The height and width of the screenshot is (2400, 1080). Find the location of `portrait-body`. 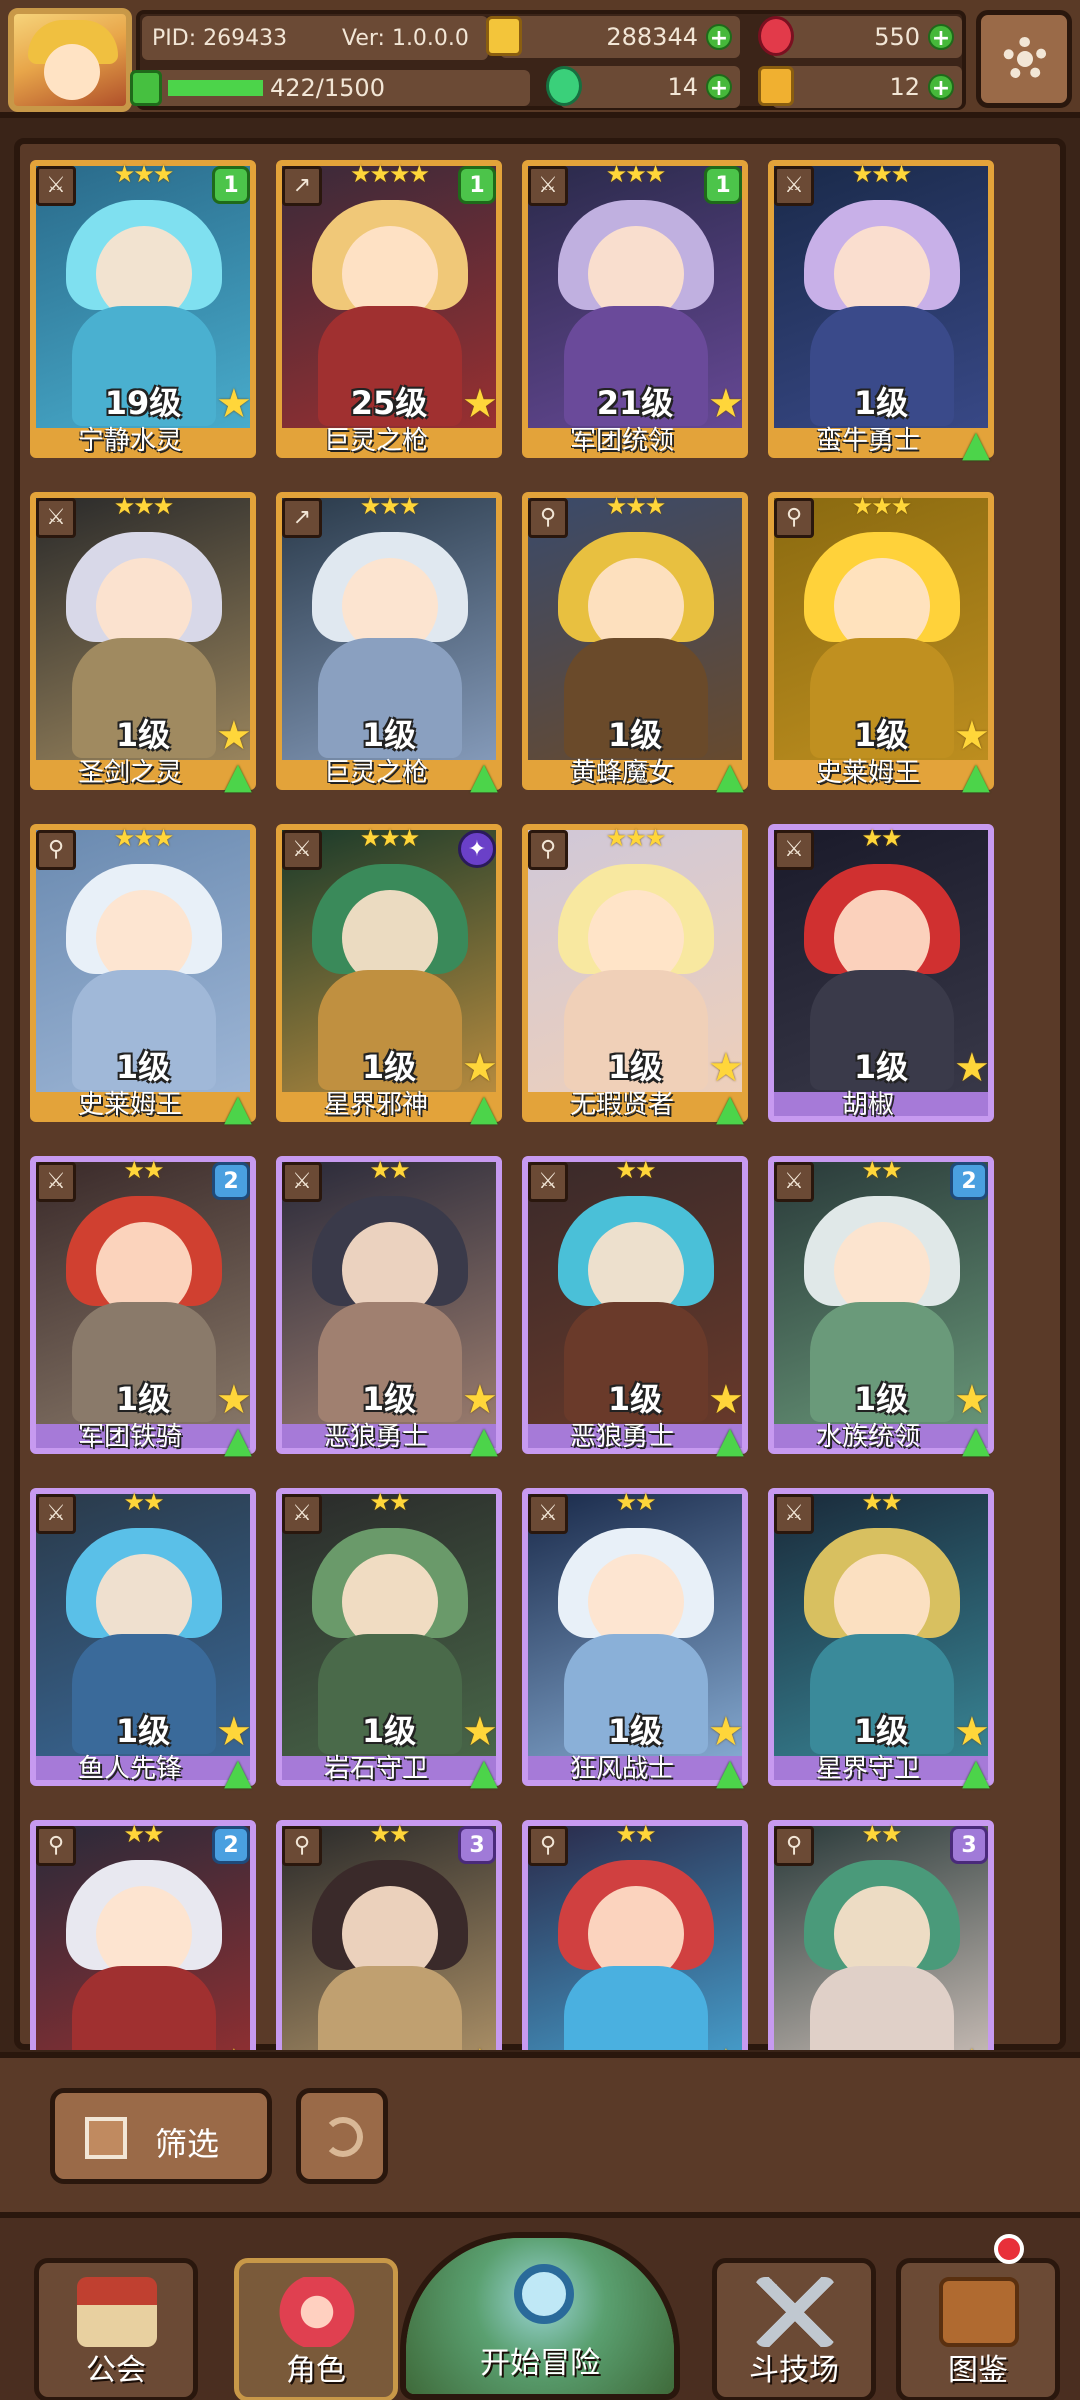

portrait-body is located at coordinates (636, 2008).